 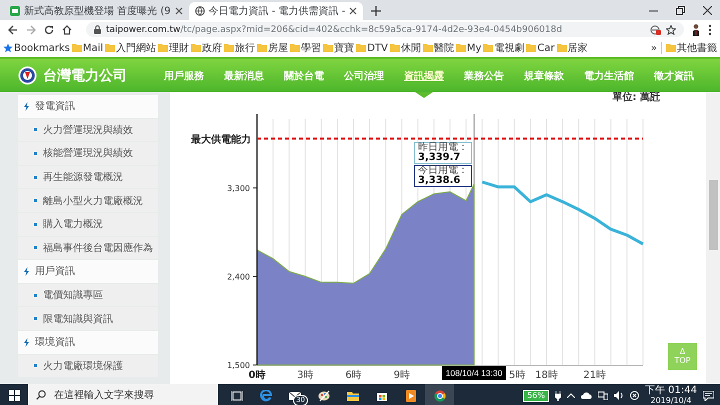 I want to click on bookmark-item: My, so click(x=468, y=48).